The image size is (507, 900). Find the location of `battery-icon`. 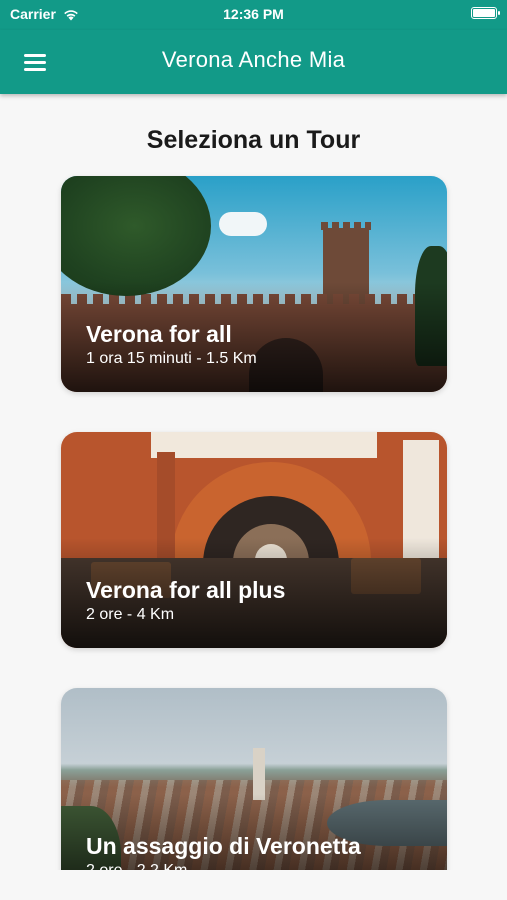

battery-icon is located at coordinates (485, 13).